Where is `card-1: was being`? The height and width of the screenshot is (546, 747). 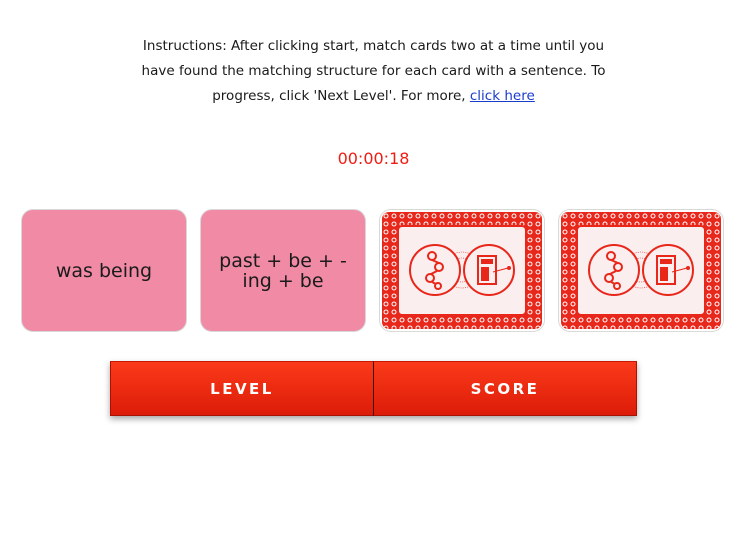 card-1: was being is located at coordinates (104, 270).